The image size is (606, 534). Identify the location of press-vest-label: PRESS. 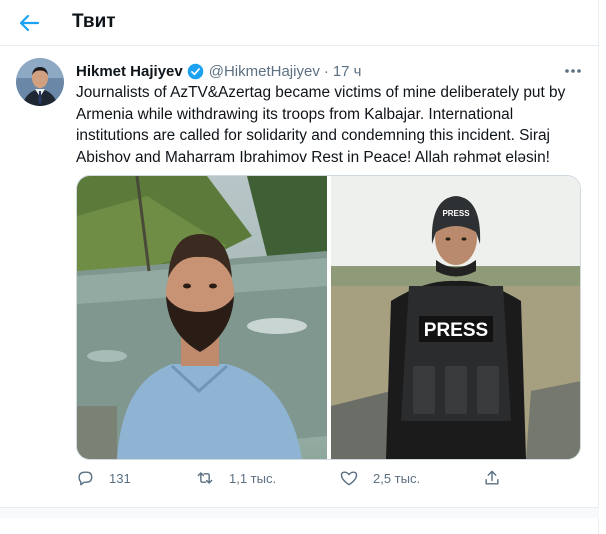
(456, 330).